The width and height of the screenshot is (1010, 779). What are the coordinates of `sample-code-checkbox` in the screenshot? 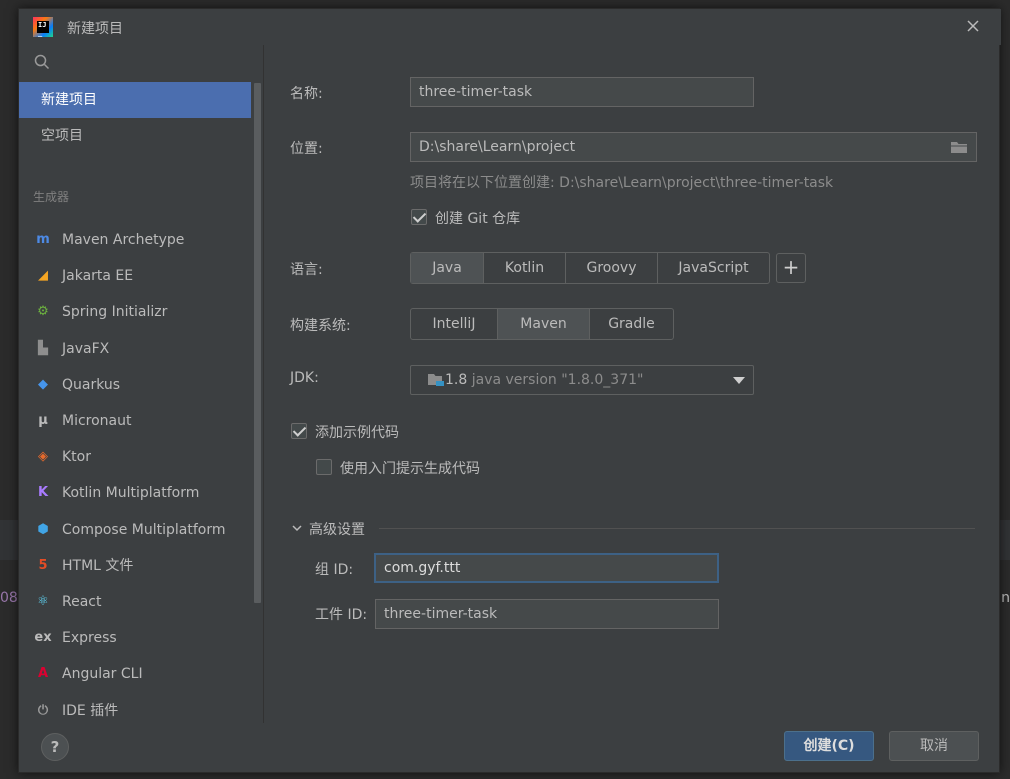 It's located at (299, 431).